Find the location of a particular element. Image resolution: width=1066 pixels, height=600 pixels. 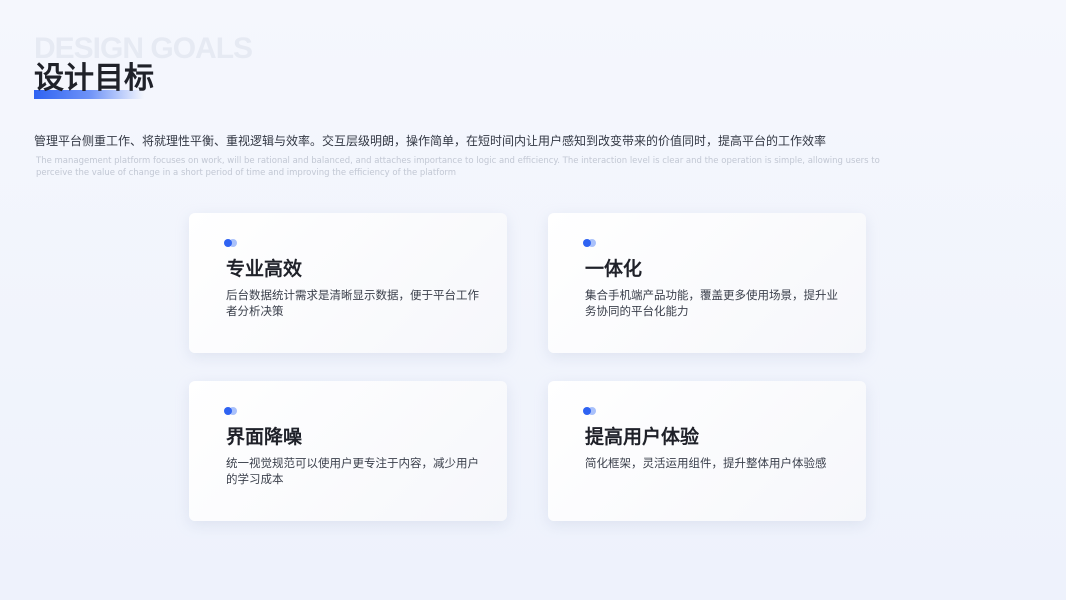

goal-card-title: 界面降噪 is located at coordinates (264, 437).